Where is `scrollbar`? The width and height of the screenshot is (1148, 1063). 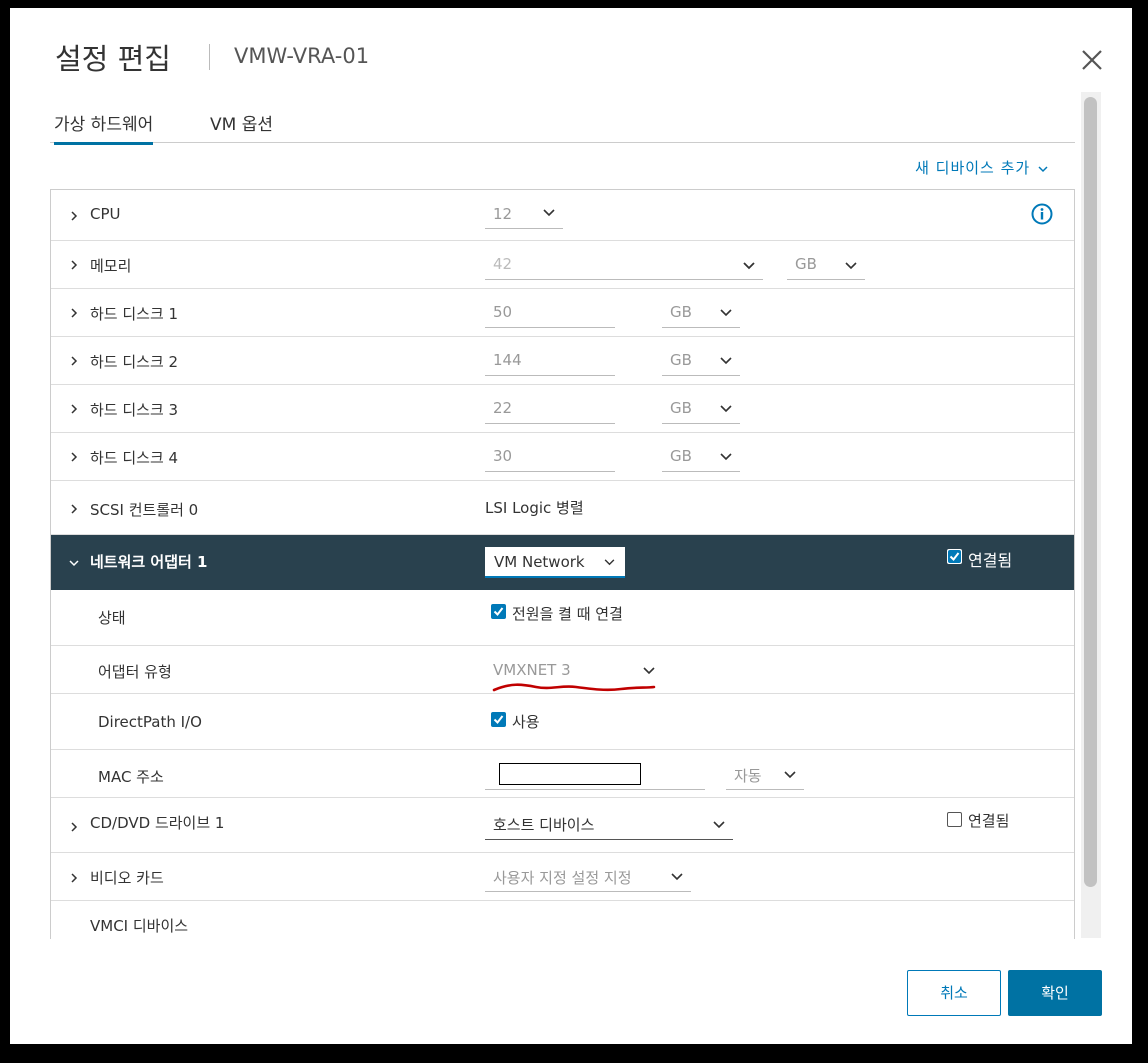
scrollbar is located at coordinates (1091, 515).